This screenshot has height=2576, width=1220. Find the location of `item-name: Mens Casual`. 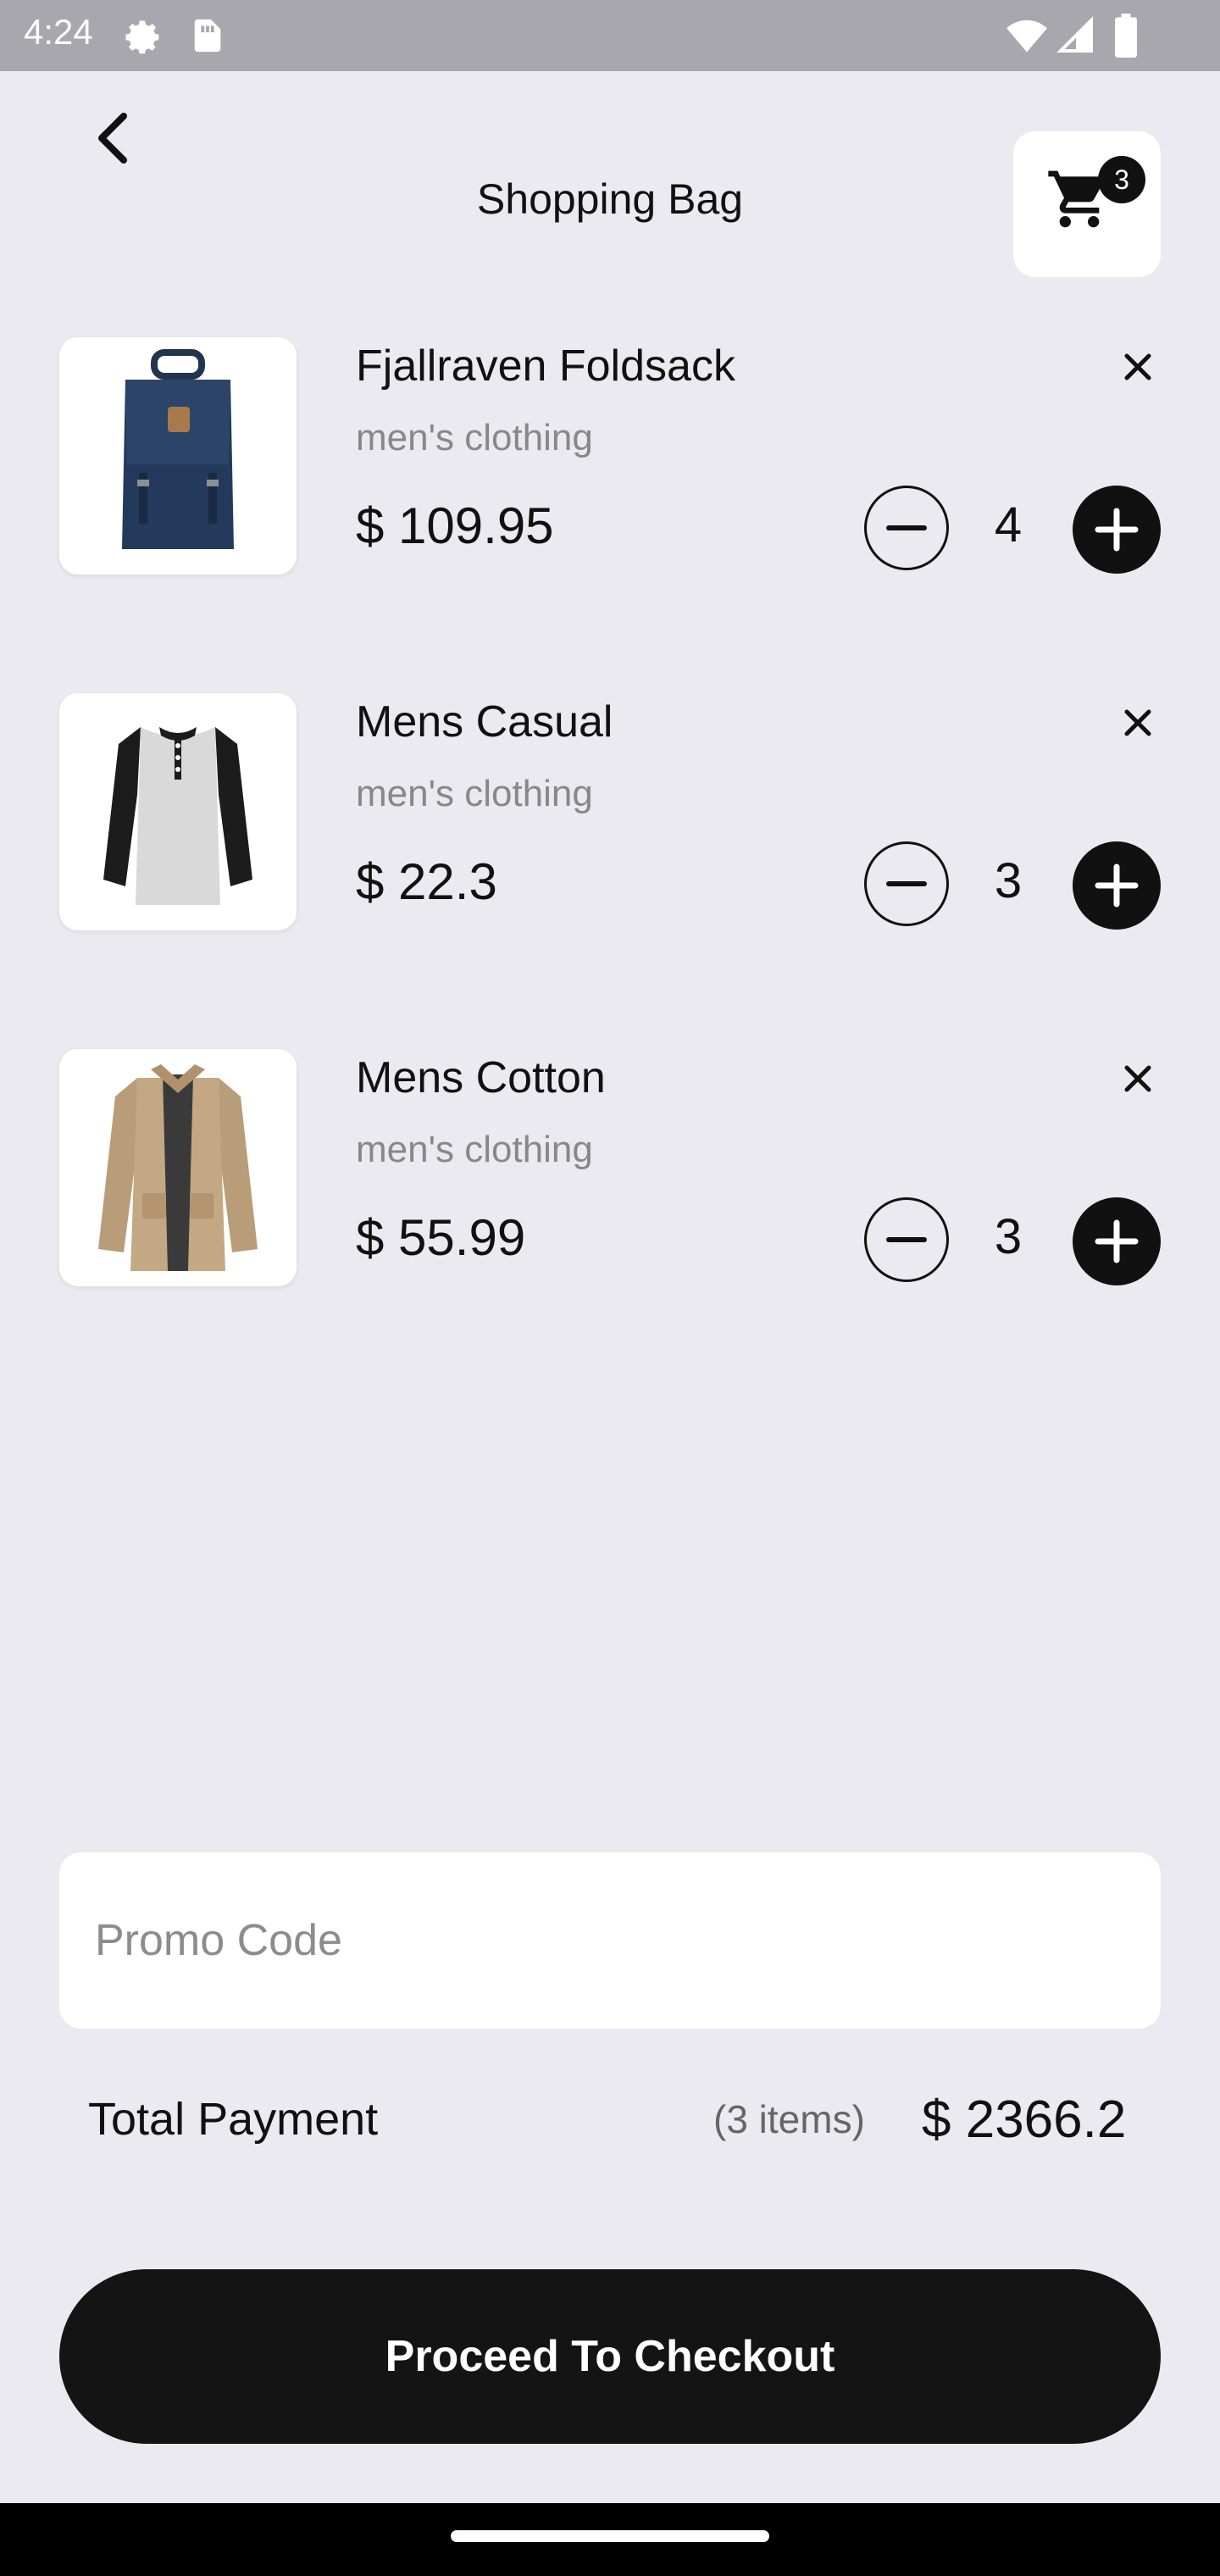

item-name: Mens Casual is located at coordinates (484, 722).